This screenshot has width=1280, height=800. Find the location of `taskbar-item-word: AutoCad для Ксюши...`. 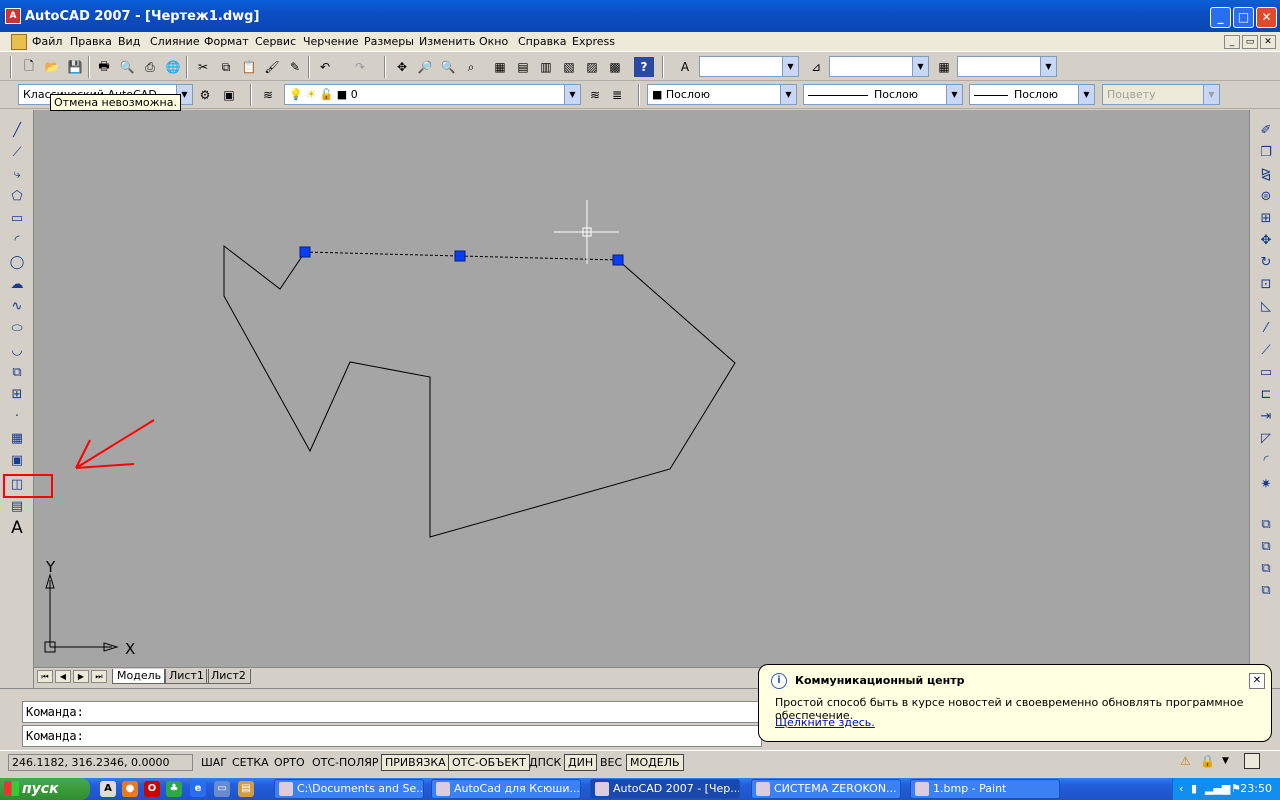

taskbar-item-word: AutoCad для Ксюши... is located at coordinates (506, 789).